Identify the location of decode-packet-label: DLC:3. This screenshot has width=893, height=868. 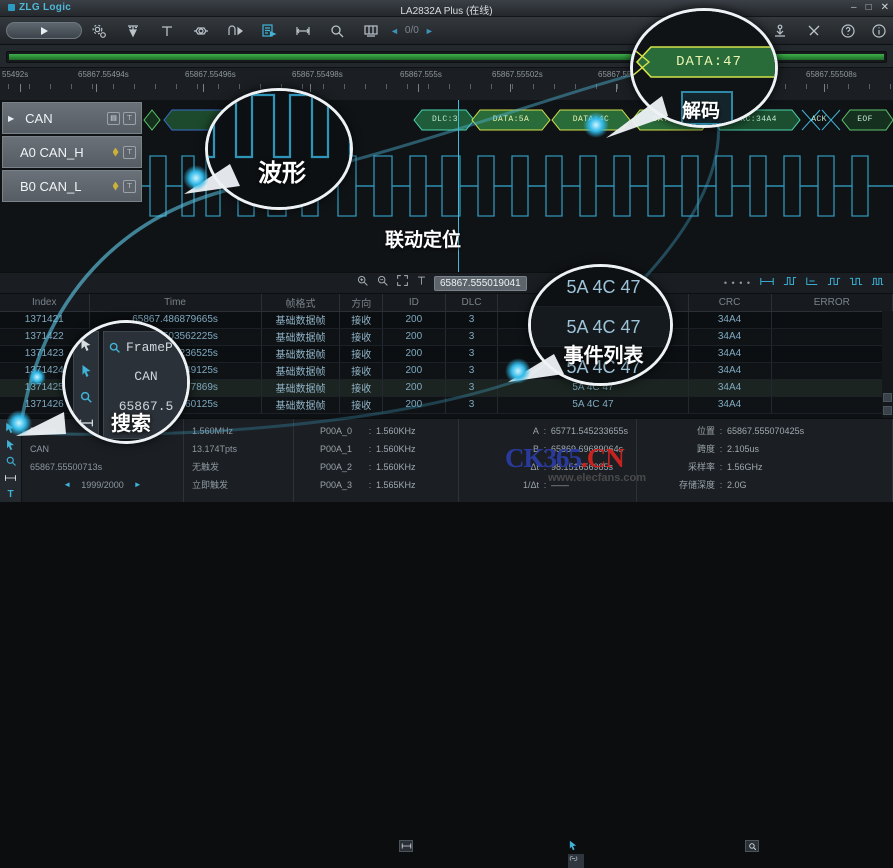
(445, 119).